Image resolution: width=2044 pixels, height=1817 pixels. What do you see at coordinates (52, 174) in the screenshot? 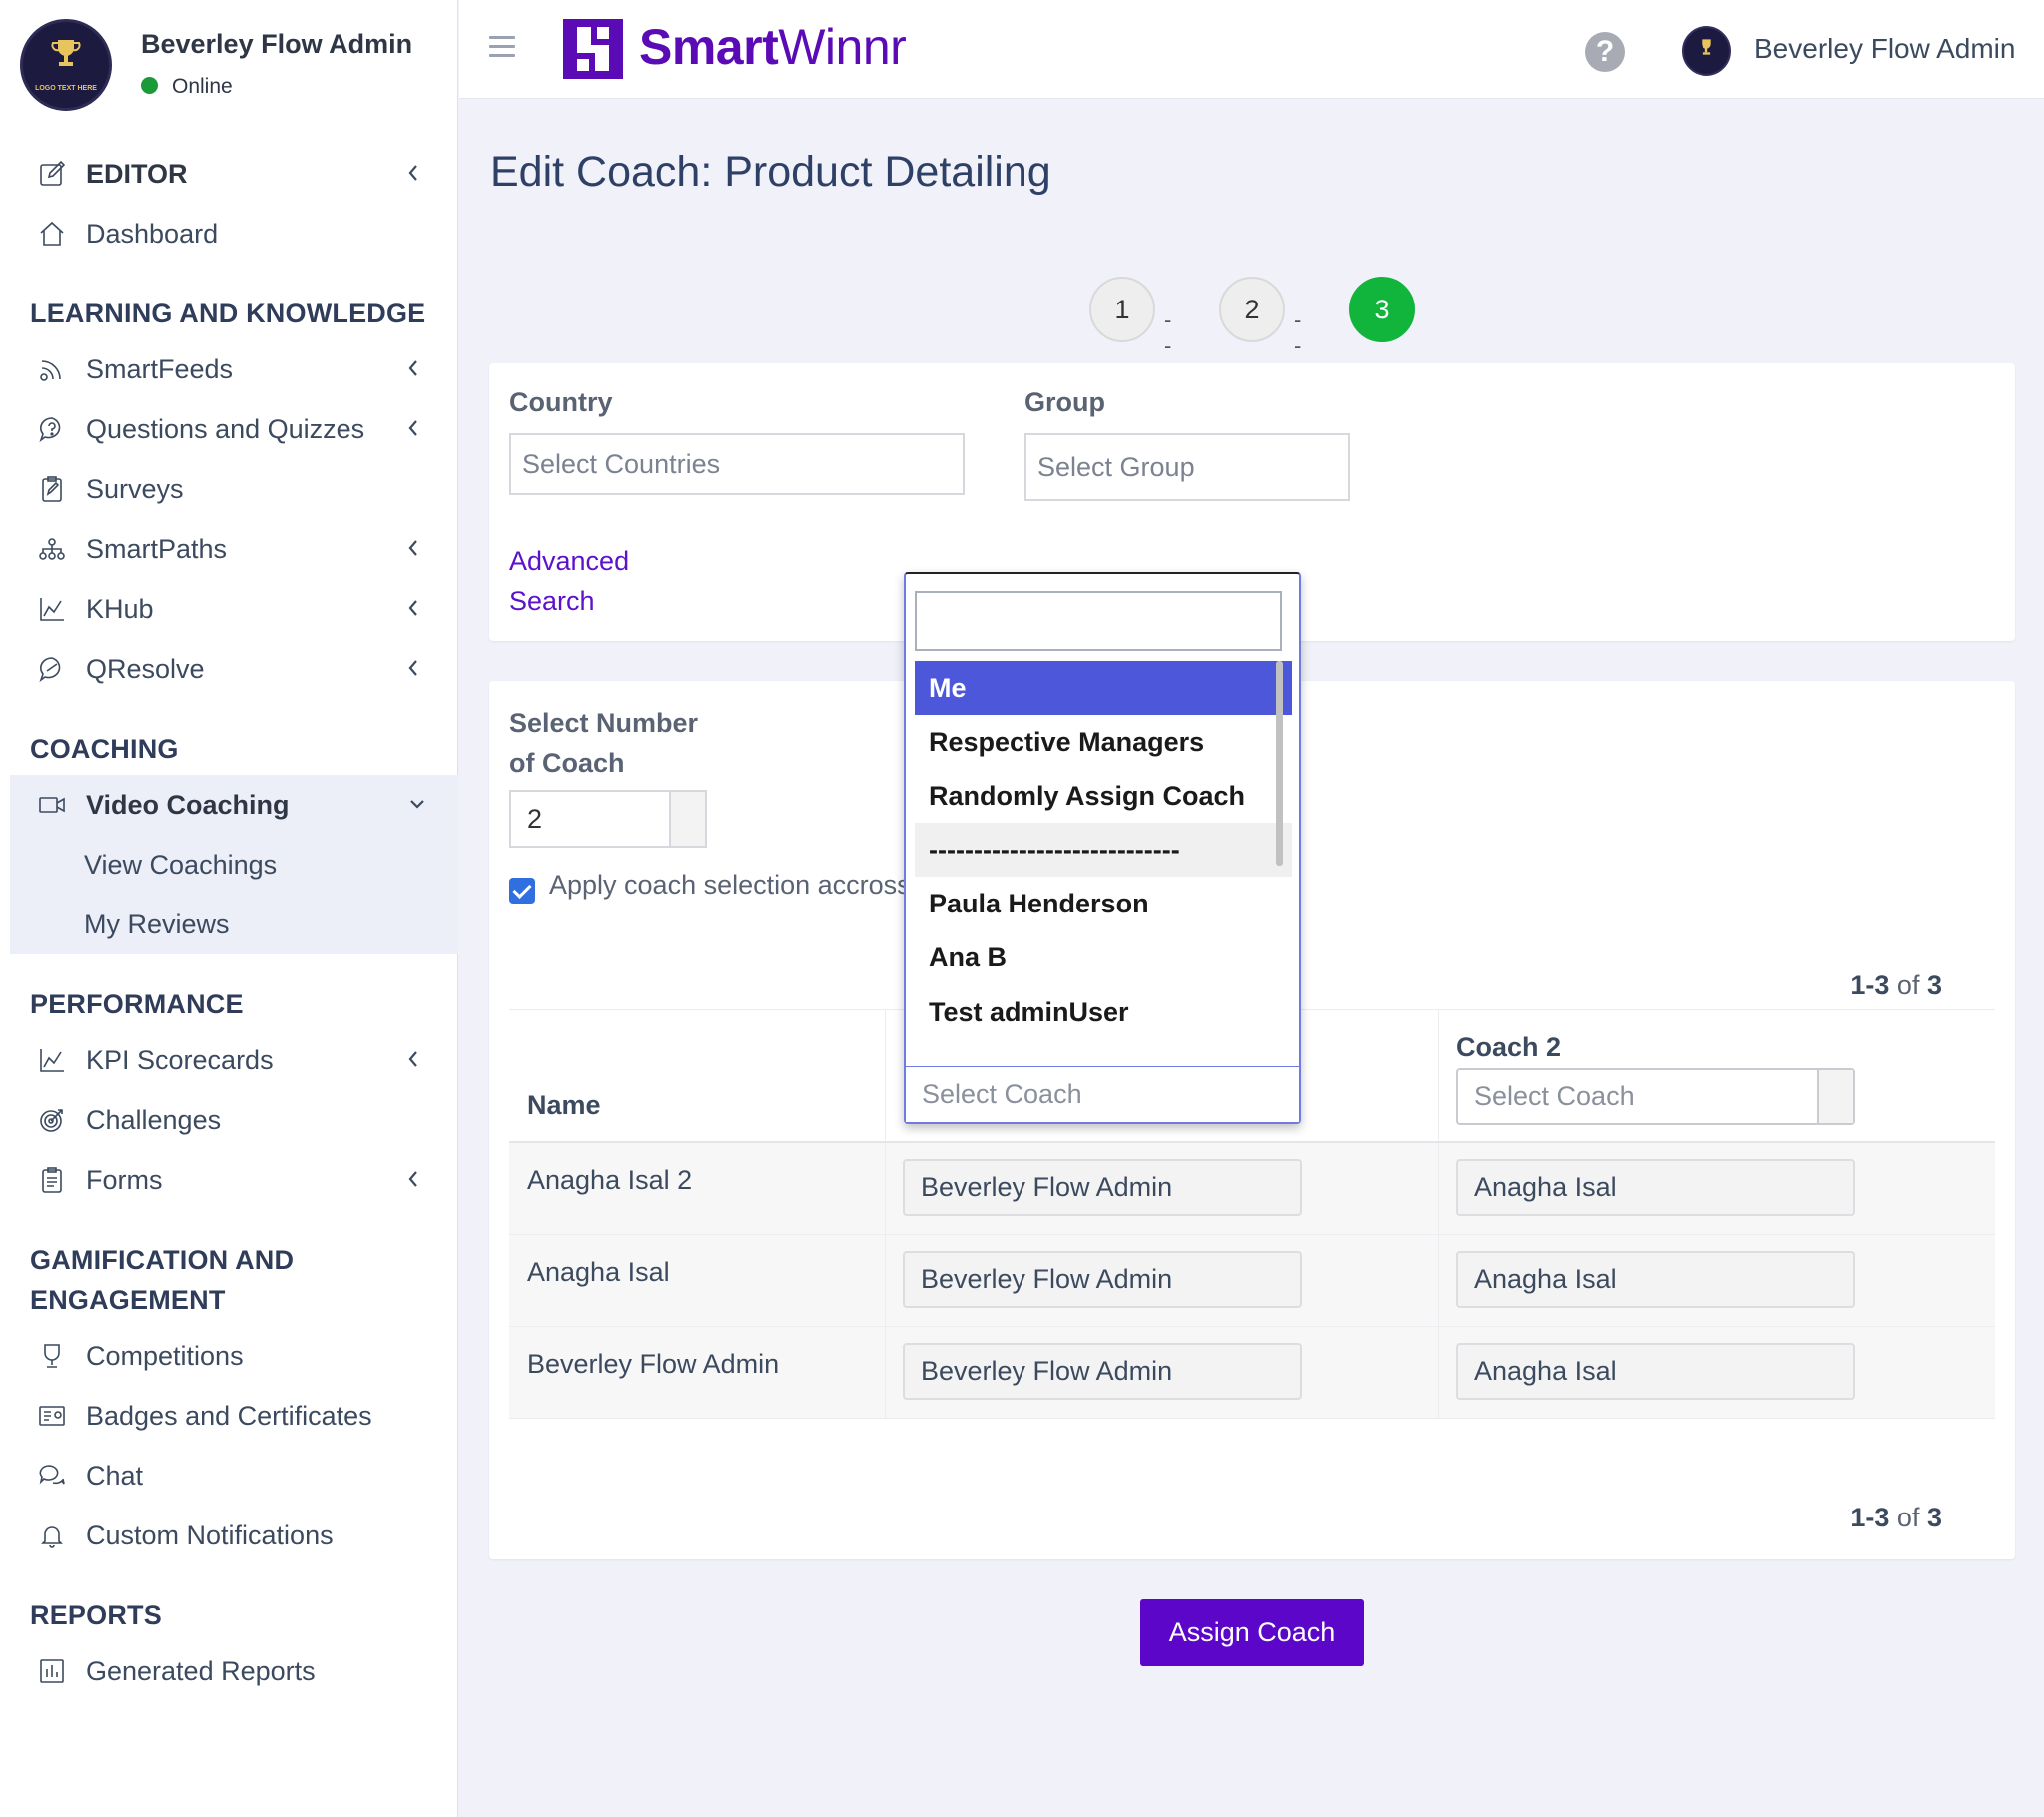
I see `edit-icon` at bounding box center [52, 174].